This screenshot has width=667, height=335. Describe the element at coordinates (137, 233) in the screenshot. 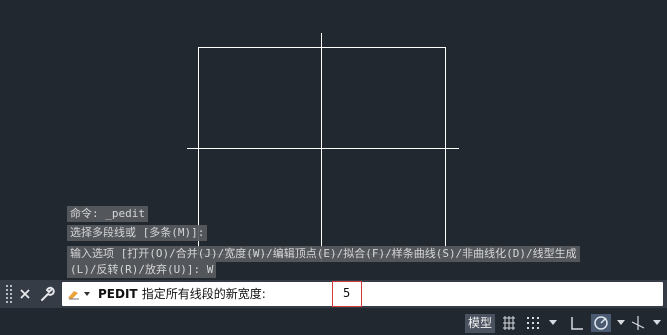

I see `history-line-2: 选择多段线或 [多条(M)]:` at that location.